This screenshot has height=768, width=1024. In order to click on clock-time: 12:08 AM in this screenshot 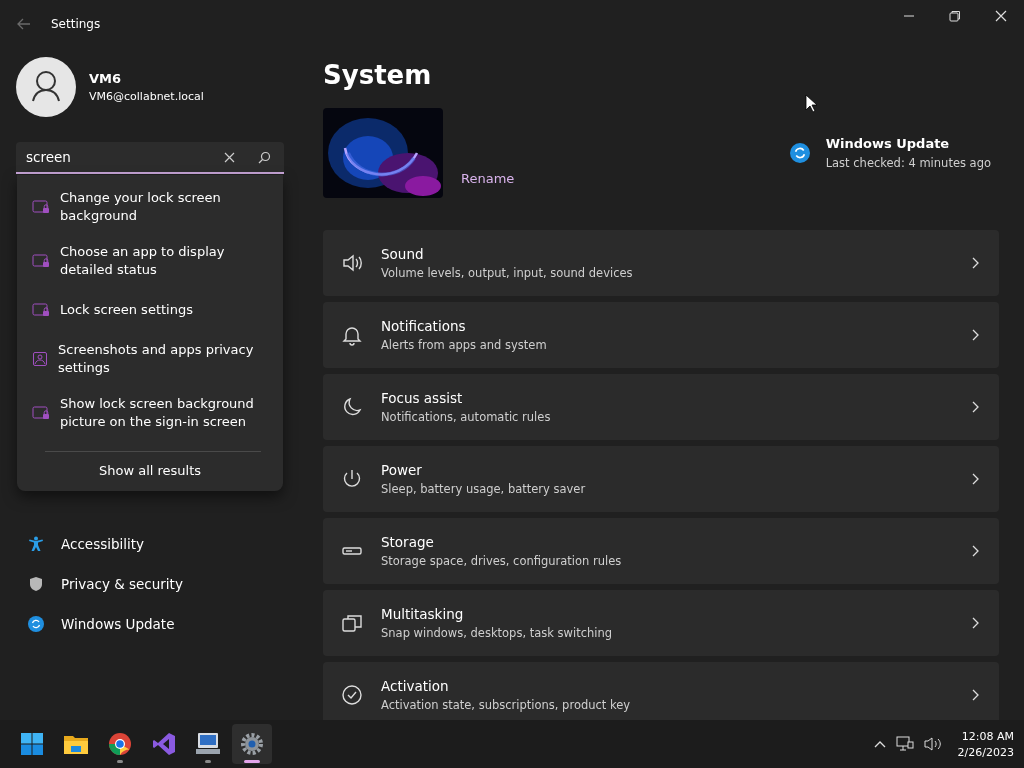, I will do `click(987, 736)`.